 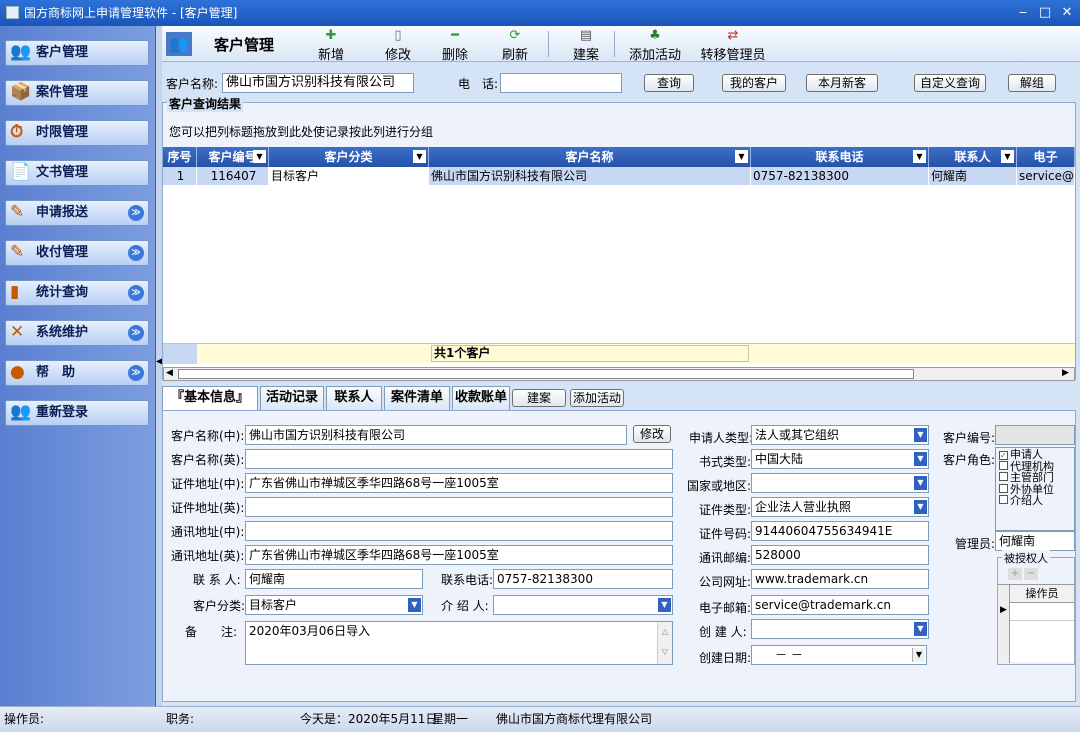 I want to click on scroll-right-icon: ▶, so click(x=1065, y=373).